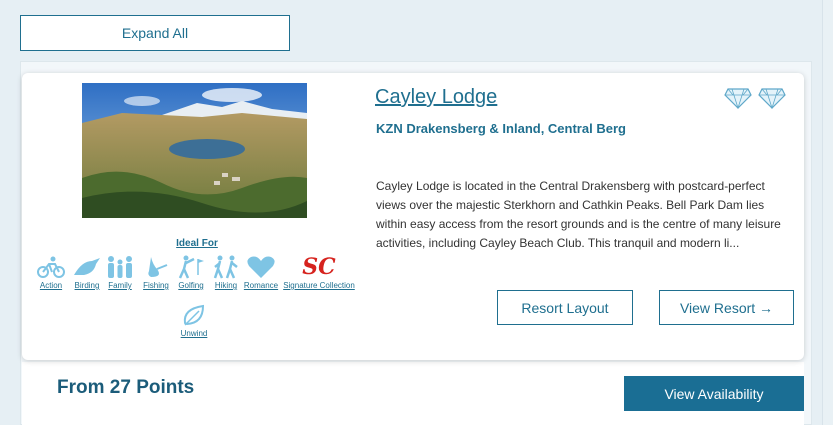  Describe the element at coordinates (120, 267) in the screenshot. I see `family-icon` at that location.